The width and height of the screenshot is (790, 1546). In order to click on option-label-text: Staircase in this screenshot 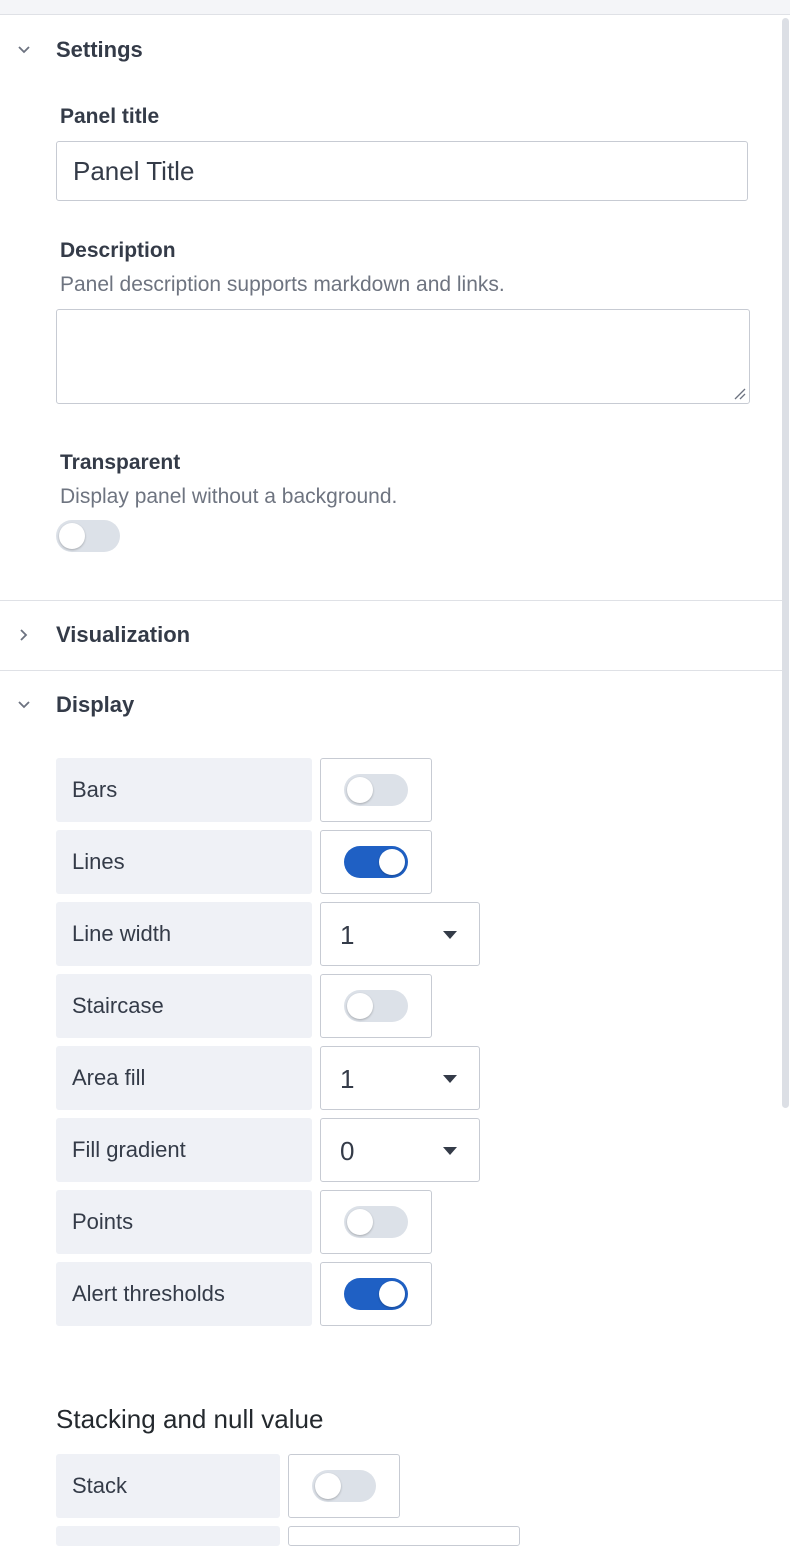, I will do `click(118, 1005)`.